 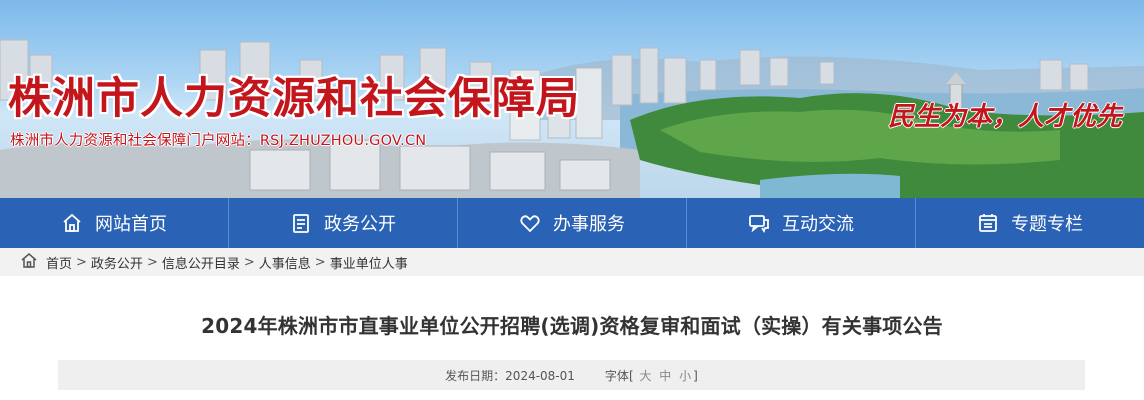 What do you see at coordinates (589, 224) in the screenshot?
I see `nav-item-label: 办事服务` at bounding box center [589, 224].